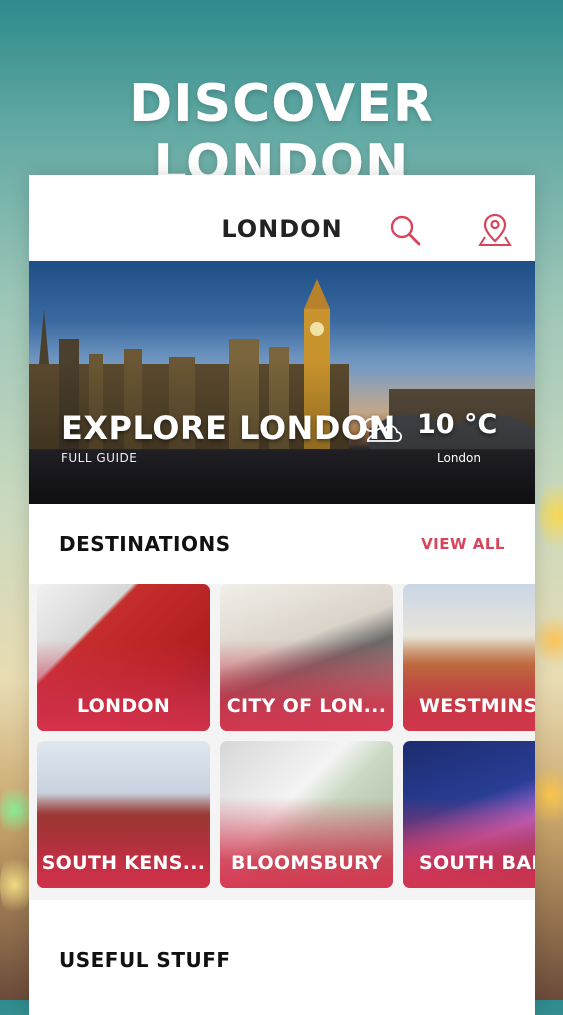 The width and height of the screenshot is (563, 1015). What do you see at coordinates (123, 706) in the screenshot?
I see `destination-label: LONDON` at bounding box center [123, 706].